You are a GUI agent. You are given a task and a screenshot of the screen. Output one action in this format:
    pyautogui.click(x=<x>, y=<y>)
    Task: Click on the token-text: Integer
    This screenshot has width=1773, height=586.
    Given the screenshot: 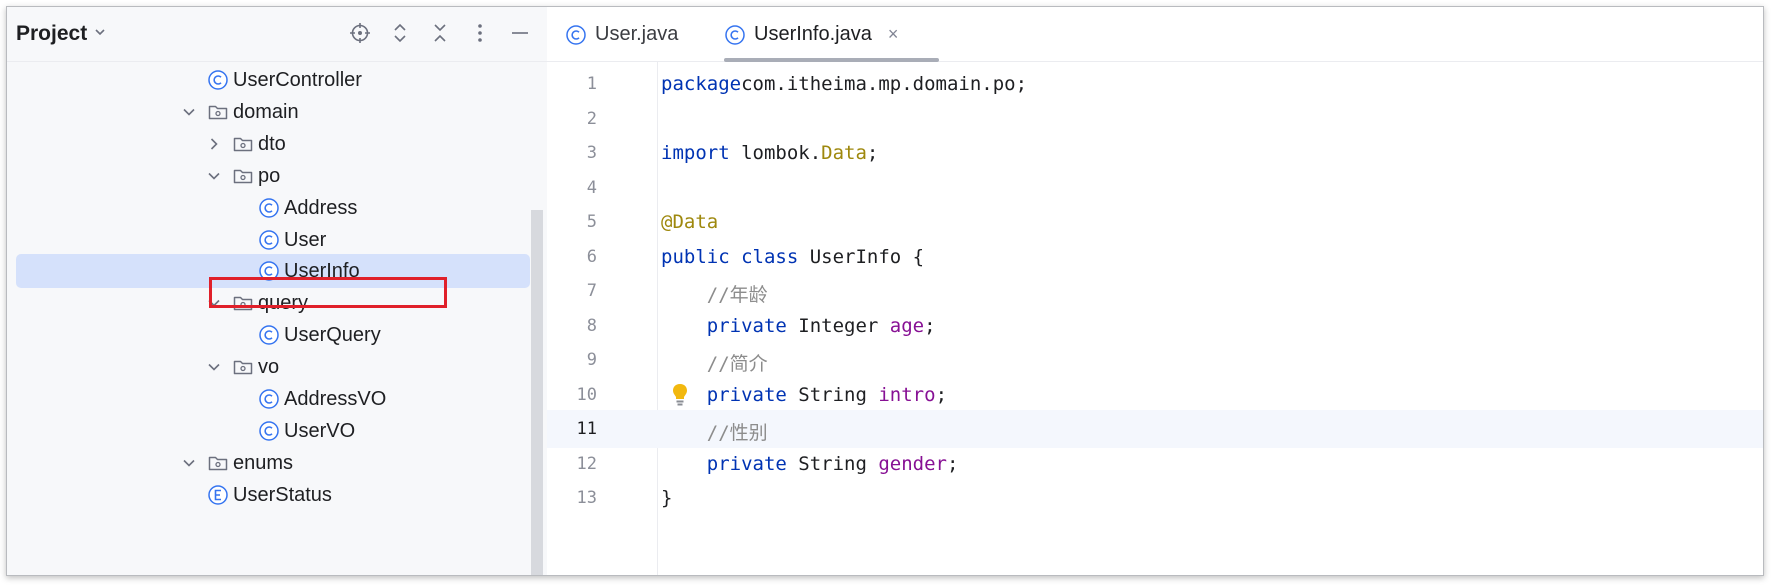 What is the action you would take?
    pyautogui.click(x=838, y=325)
    